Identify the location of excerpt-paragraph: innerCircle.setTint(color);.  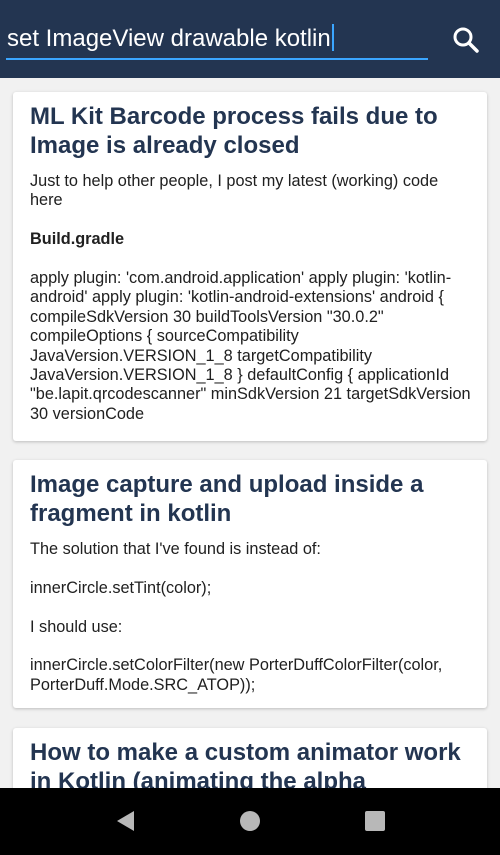
(121, 587).